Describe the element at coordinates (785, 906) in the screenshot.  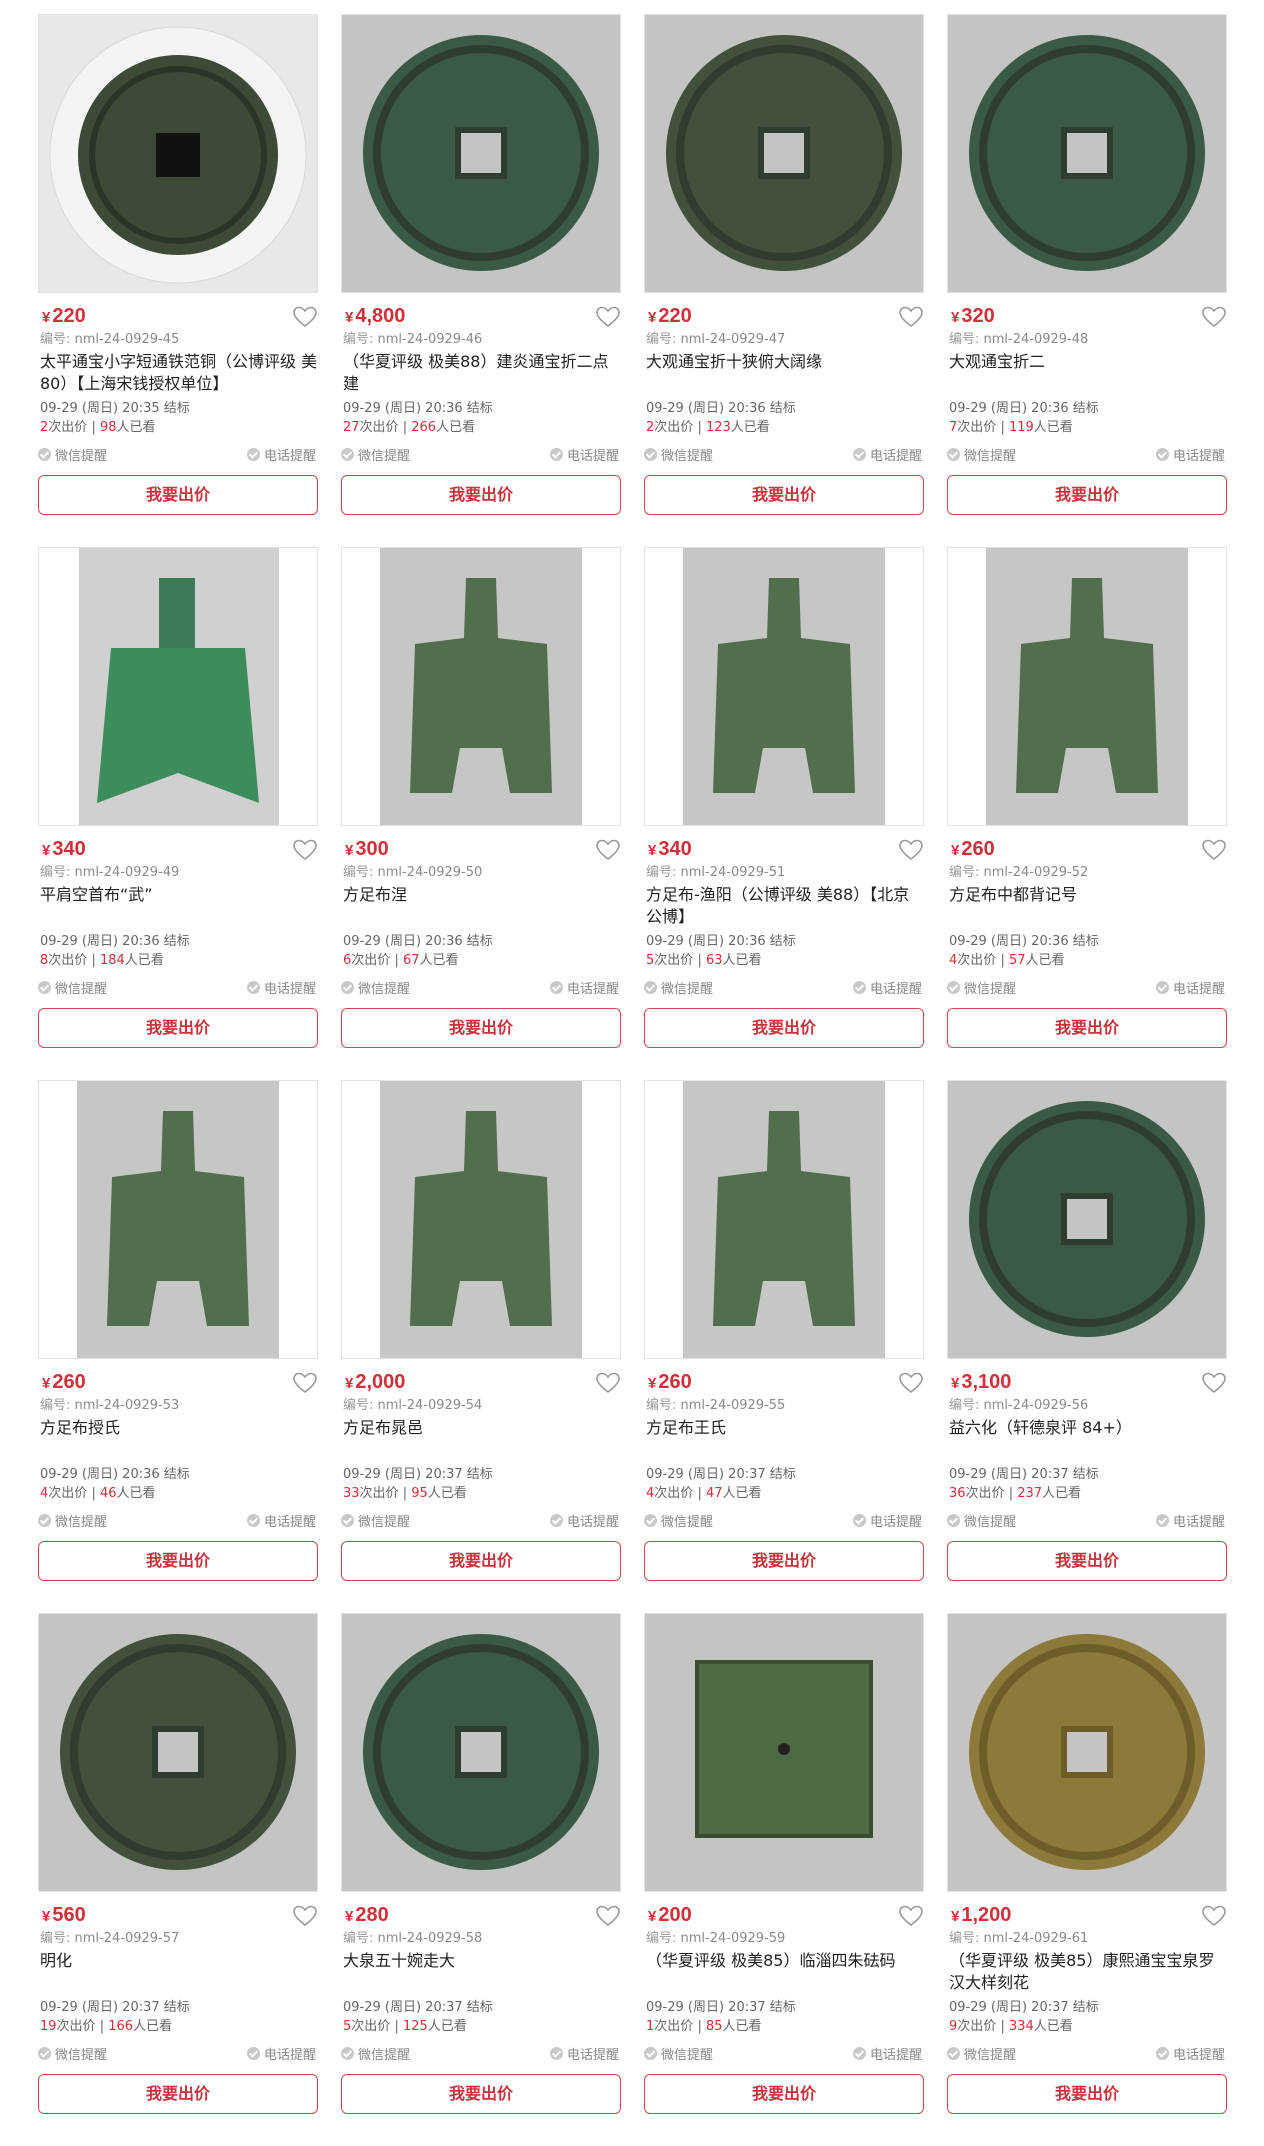
I see `item-title: 方足布-渔阳（公博评级 美88）【北京公博】` at that location.